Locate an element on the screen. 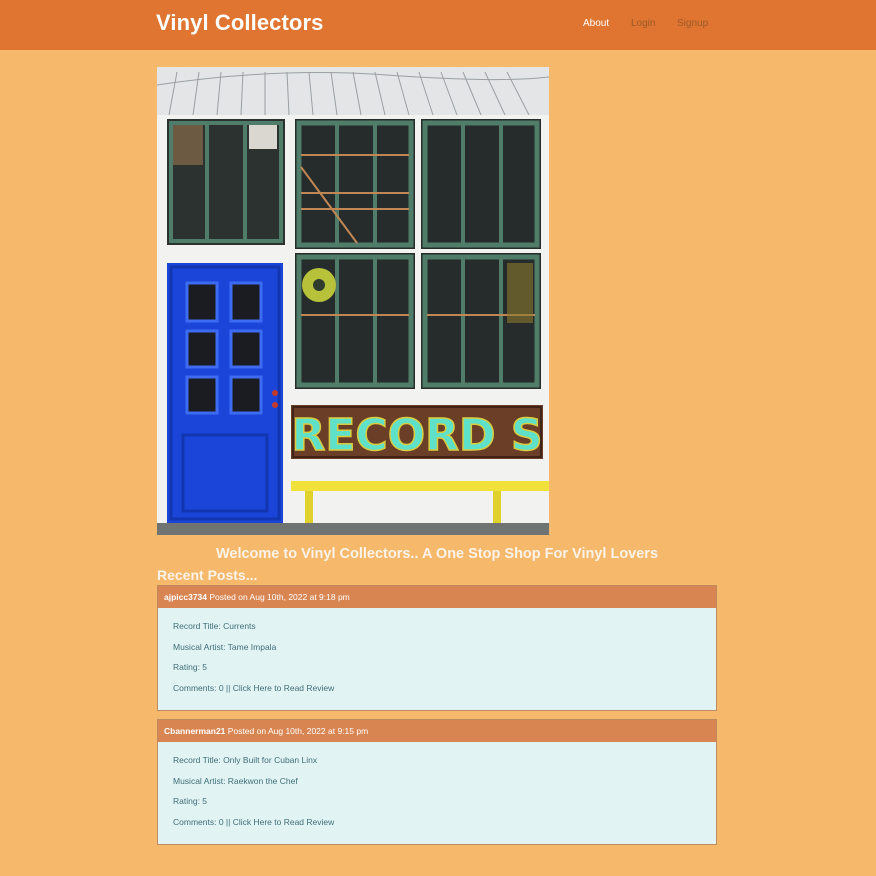 The image size is (876, 876). brand-link: Vinyl Collectors is located at coordinates (239, 23).